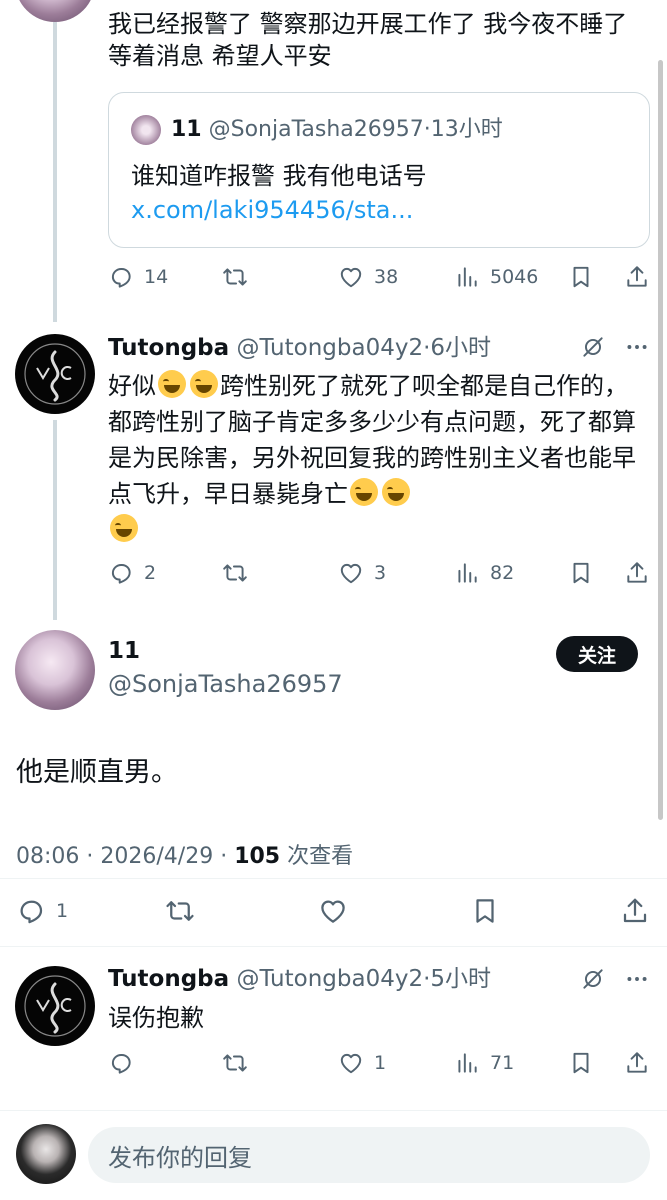  Describe the element at coordinates (362, 573) in the screenshot. I see `like-button: 3` at that location.